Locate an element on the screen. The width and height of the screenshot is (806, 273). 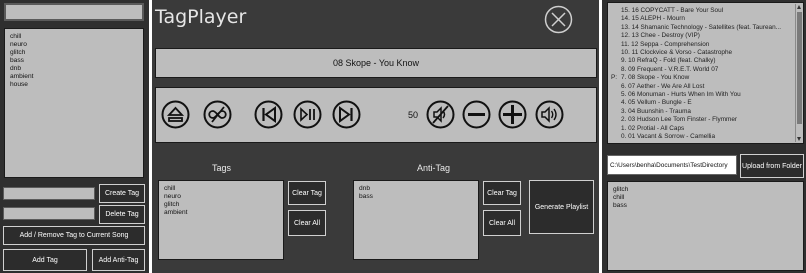
playlist-item-title: 8. 09 Frequent - V.R.E.T. World 07 is located at coordinates (670, 69).